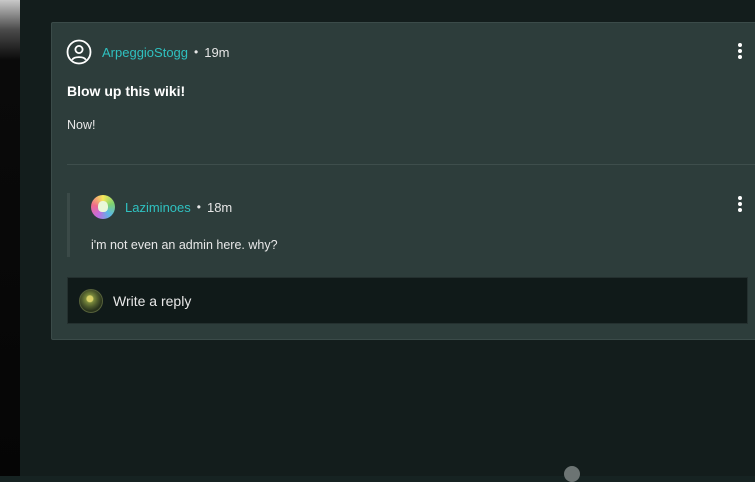  What do you see at coordinates (81, 125) in the screenshot?
I see `post-body: Now!` at bounding box center [81, 125].